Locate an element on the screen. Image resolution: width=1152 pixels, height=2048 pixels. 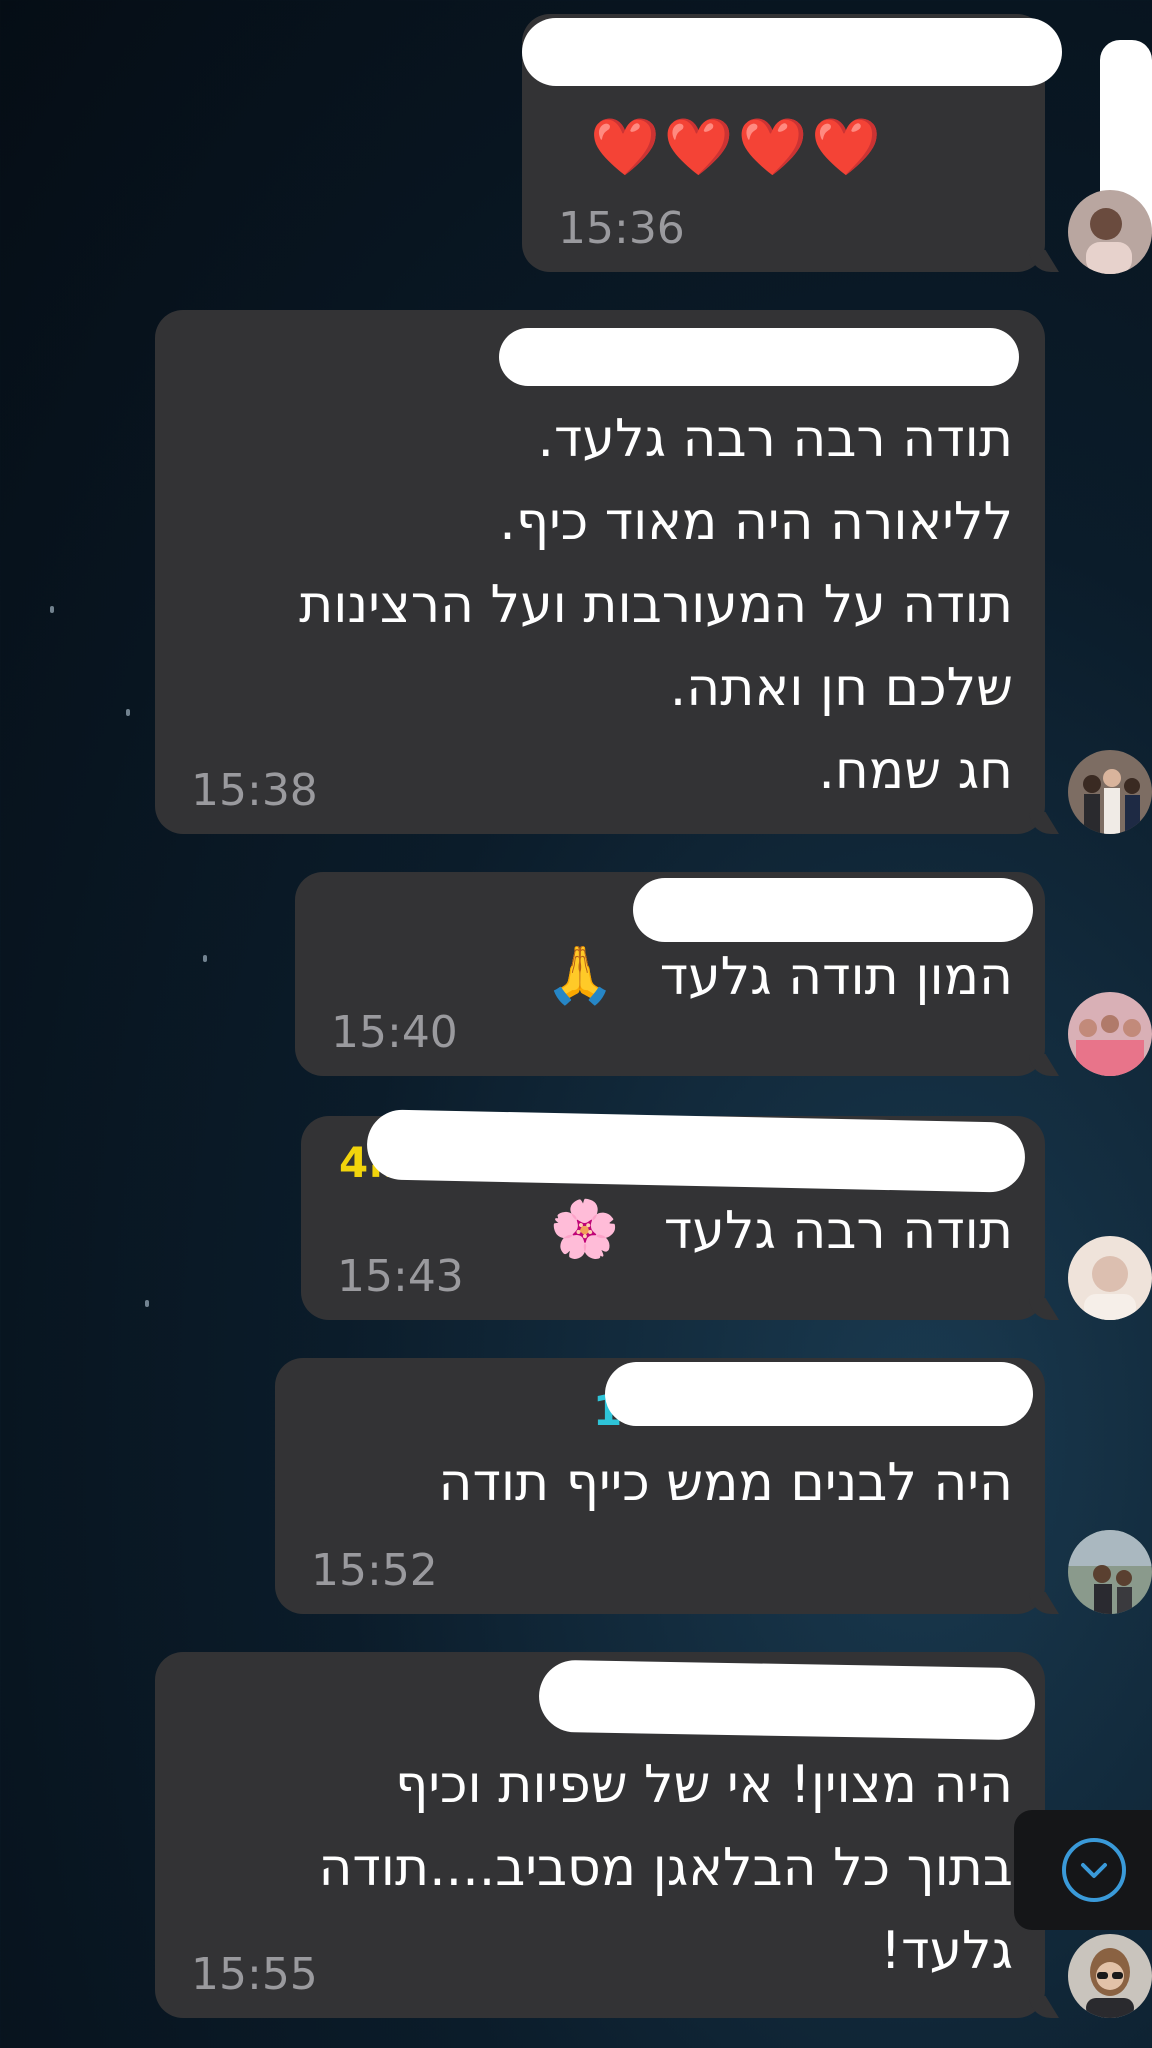
message-line: תודה רבה גלעד 🌸 is located at coordinates (773, 1230).